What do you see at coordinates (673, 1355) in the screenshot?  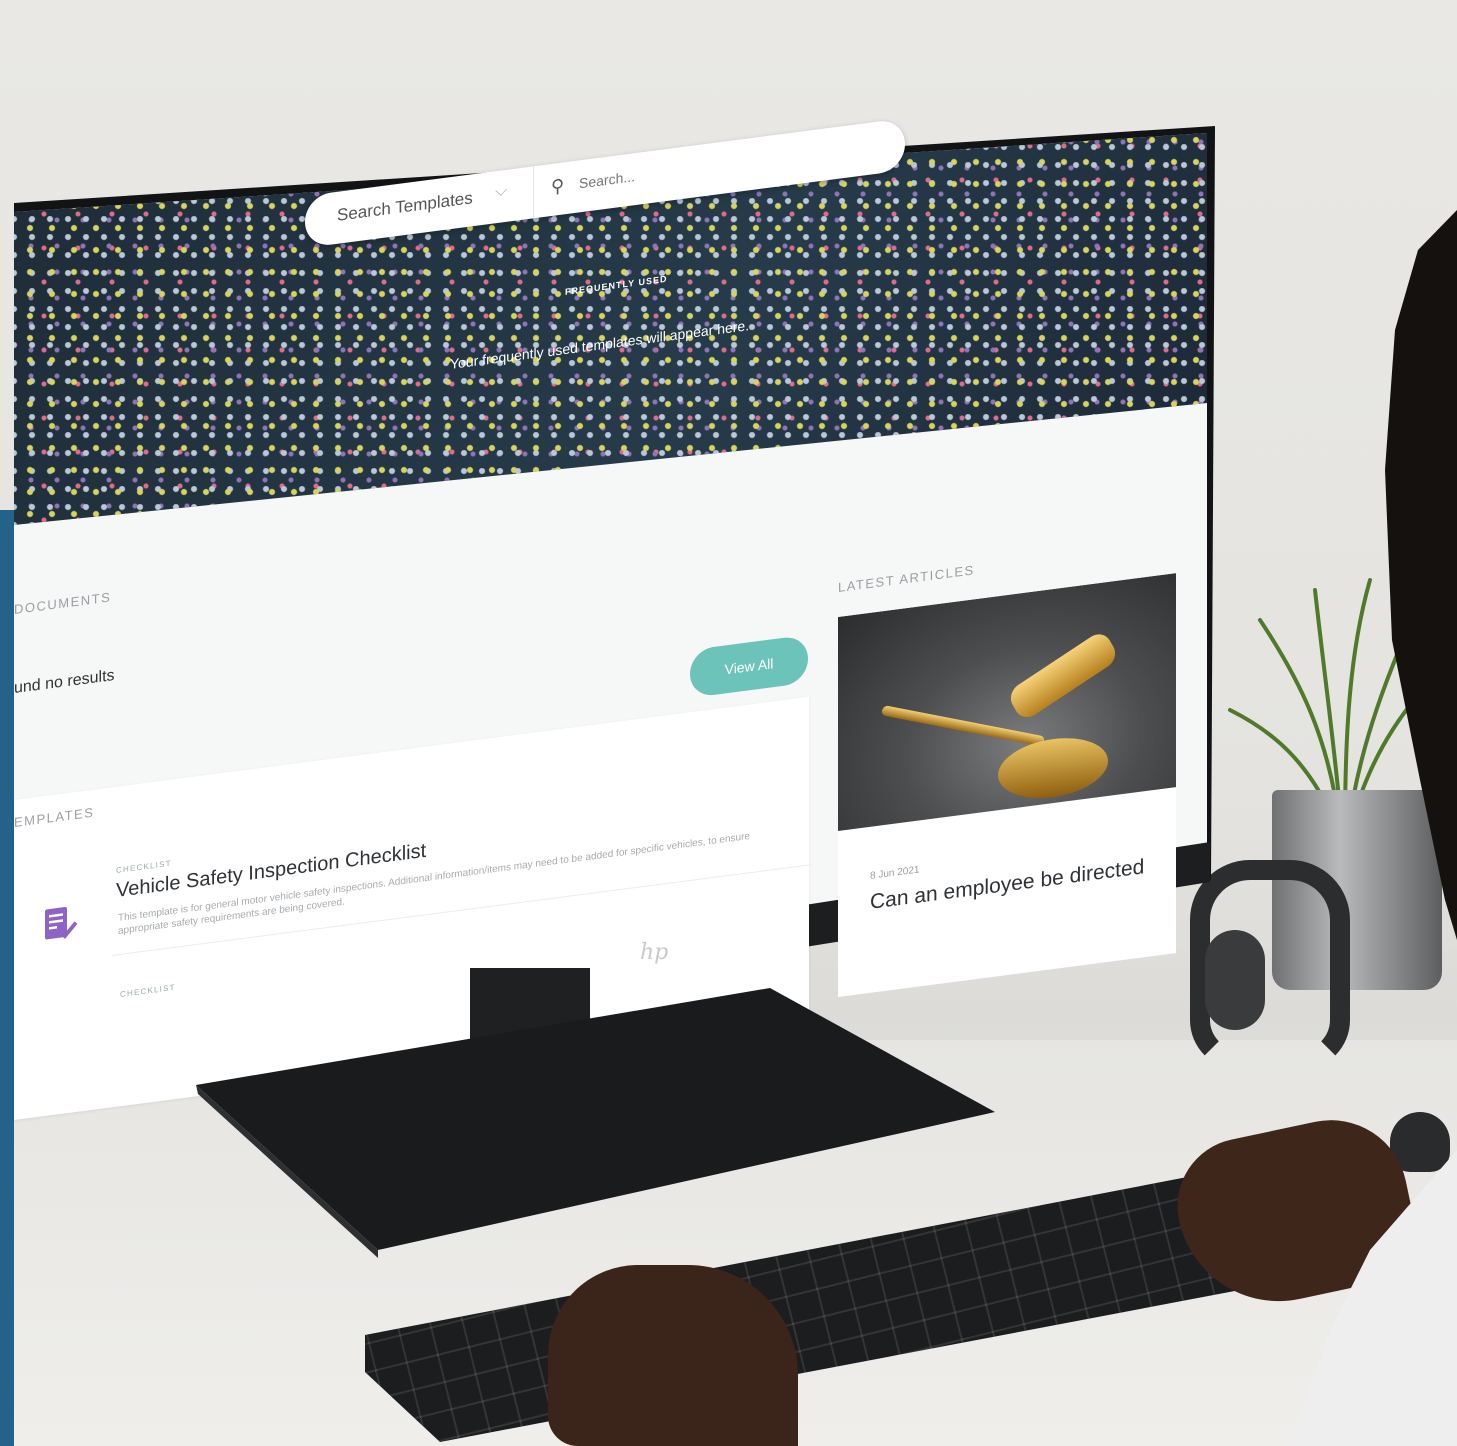 I see `left-hand` at bounding box center [673, 1355].